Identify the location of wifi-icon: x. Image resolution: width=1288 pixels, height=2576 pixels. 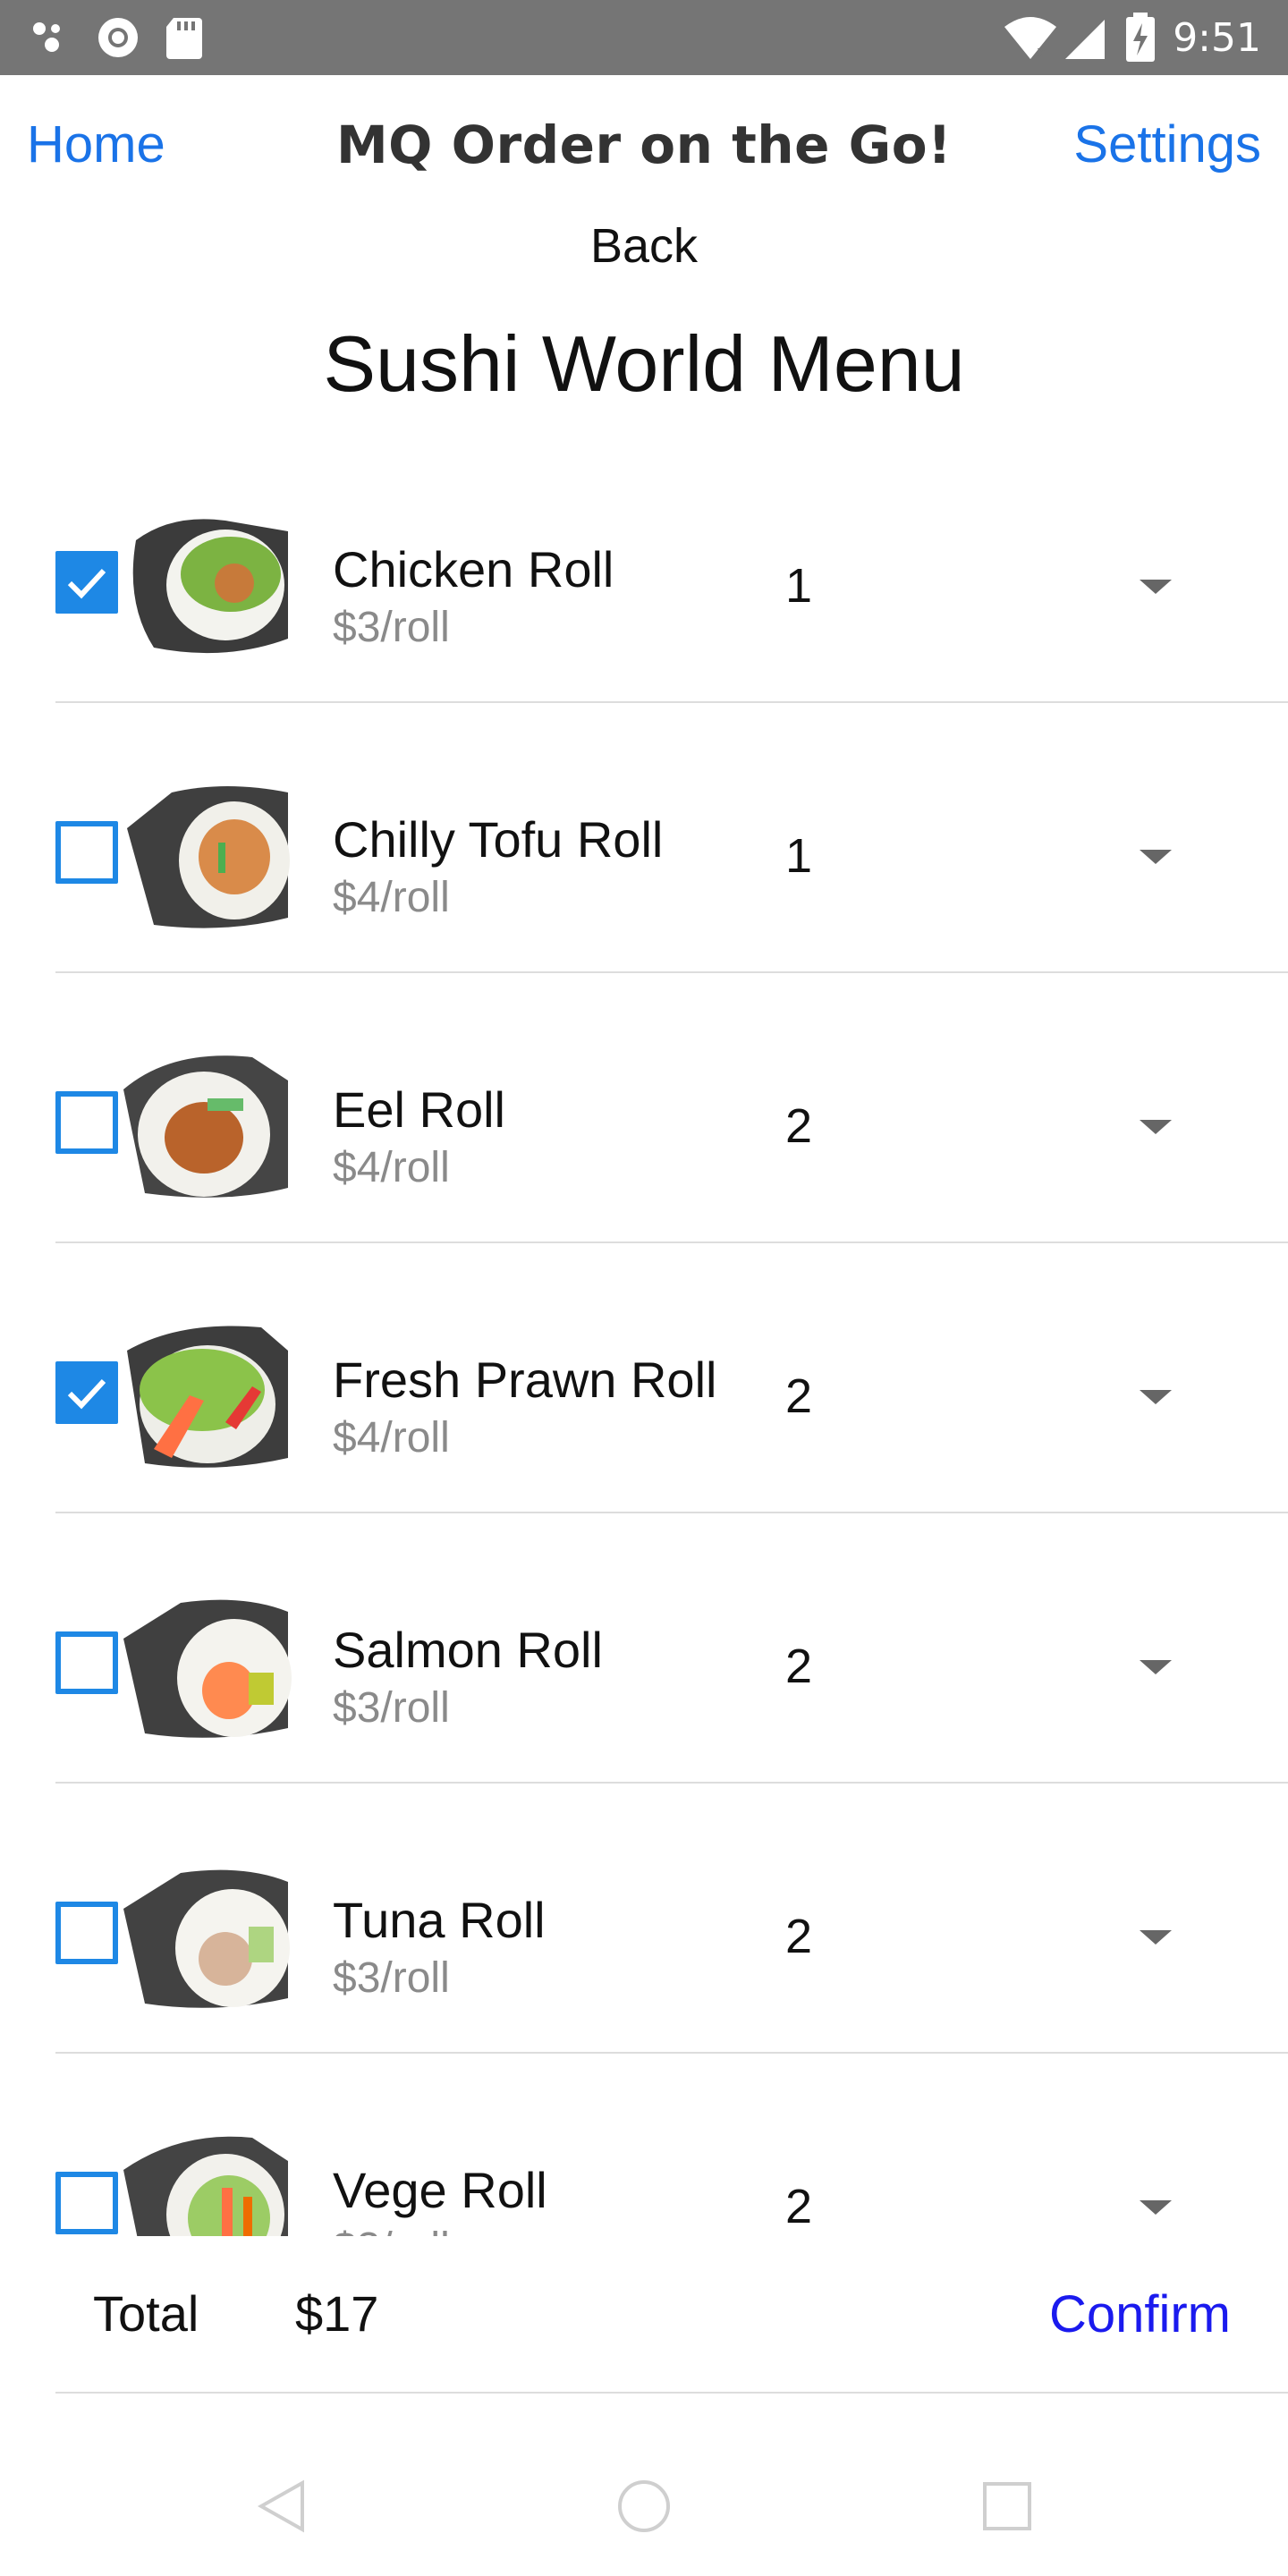
(1030, 39).